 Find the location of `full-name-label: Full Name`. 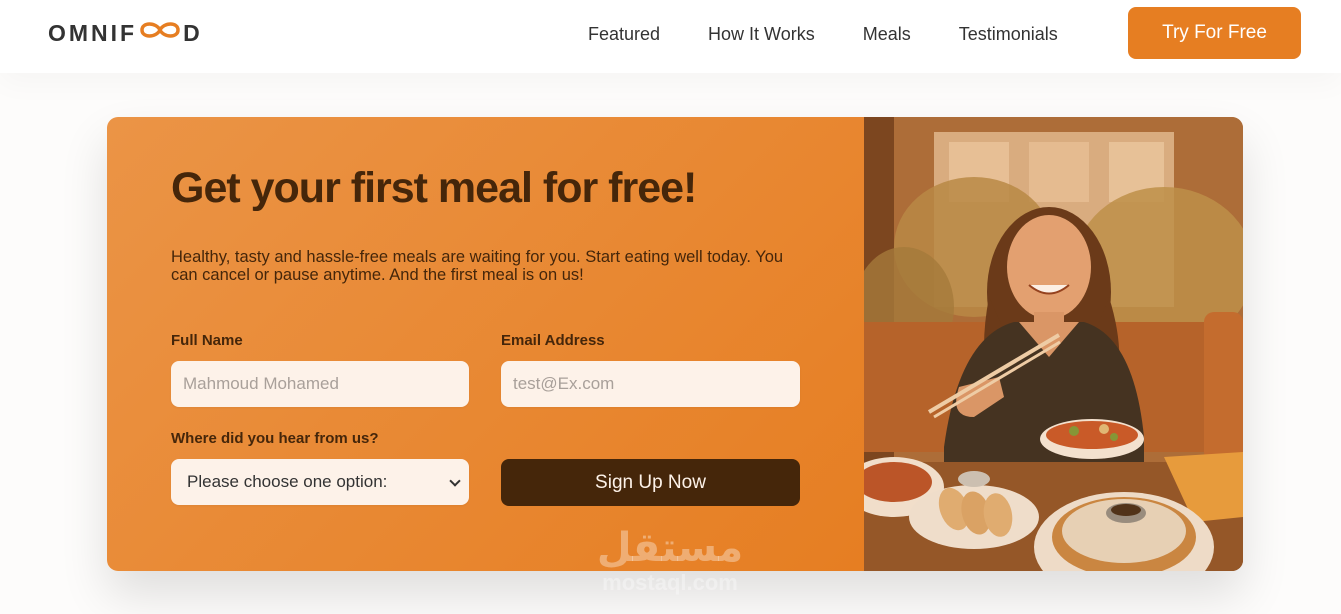

full-name-label: Full Name is located at coordinates (207, 340).